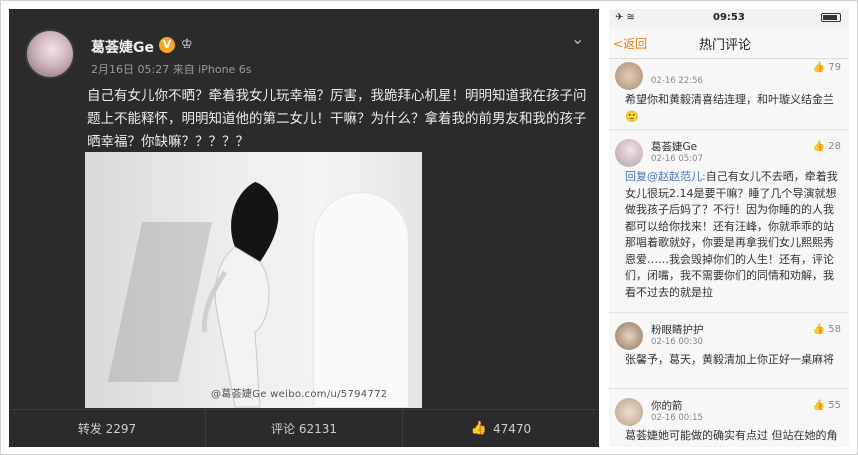 The width and height of the screenshot is (858, 455). Describe the element at coordinates (677, 418) in the screenshot. I see `comment-time: 02-16 00:15` at that location.